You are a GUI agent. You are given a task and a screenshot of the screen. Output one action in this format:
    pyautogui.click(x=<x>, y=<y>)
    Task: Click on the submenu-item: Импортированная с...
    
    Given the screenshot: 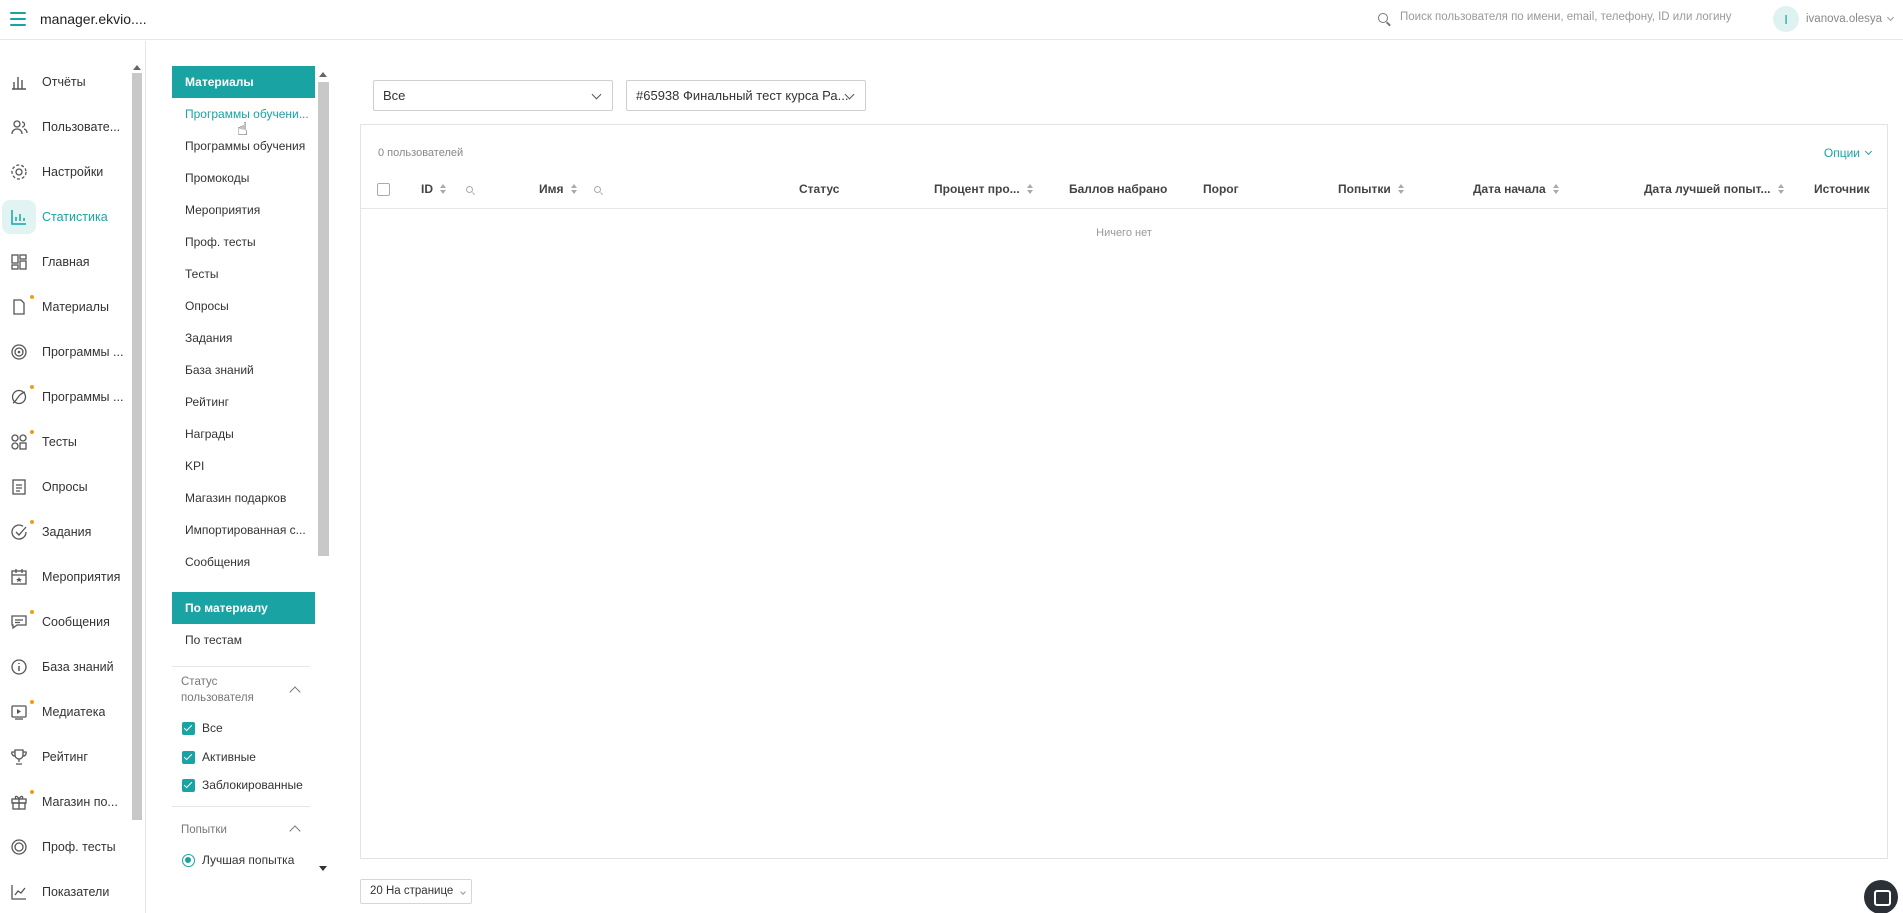 What is the action you would take?
    pyautogui.click(x=245, y=530)
    